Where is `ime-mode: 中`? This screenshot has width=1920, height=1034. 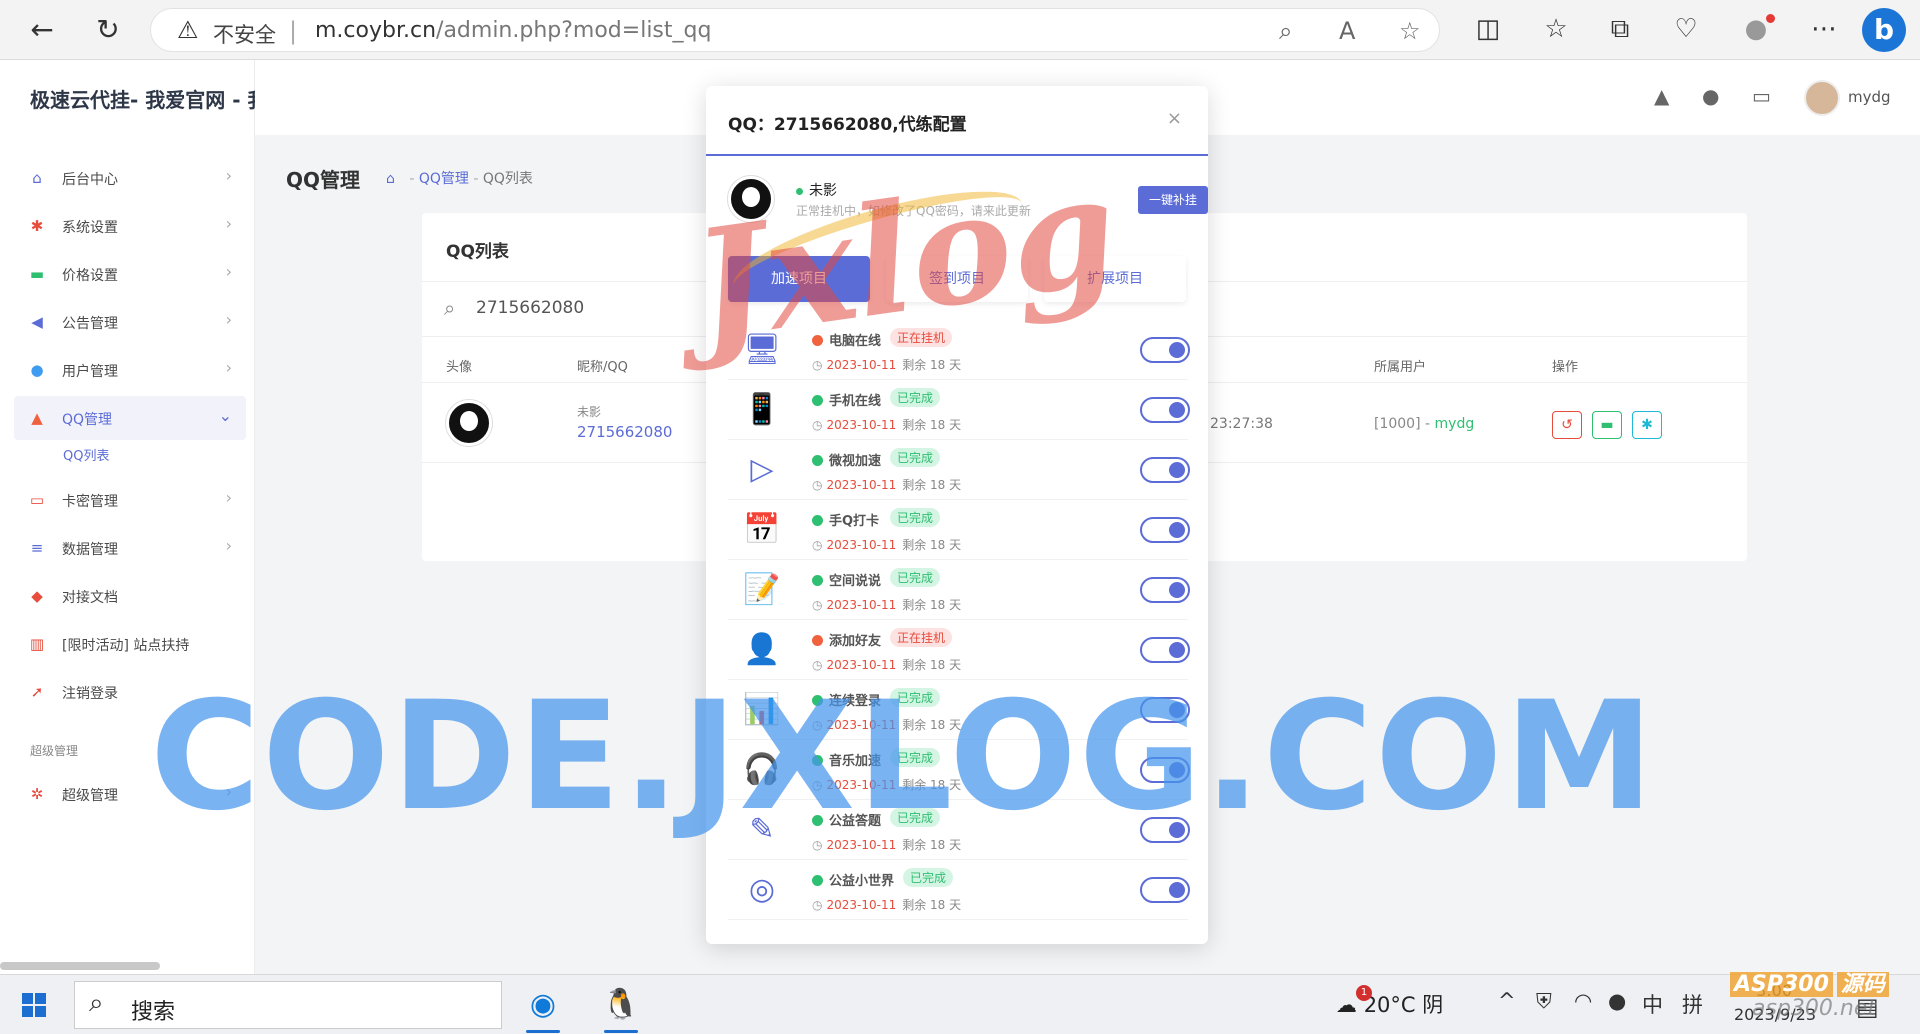
ime-mode: 中 is located at coordinates (1652, 1004).